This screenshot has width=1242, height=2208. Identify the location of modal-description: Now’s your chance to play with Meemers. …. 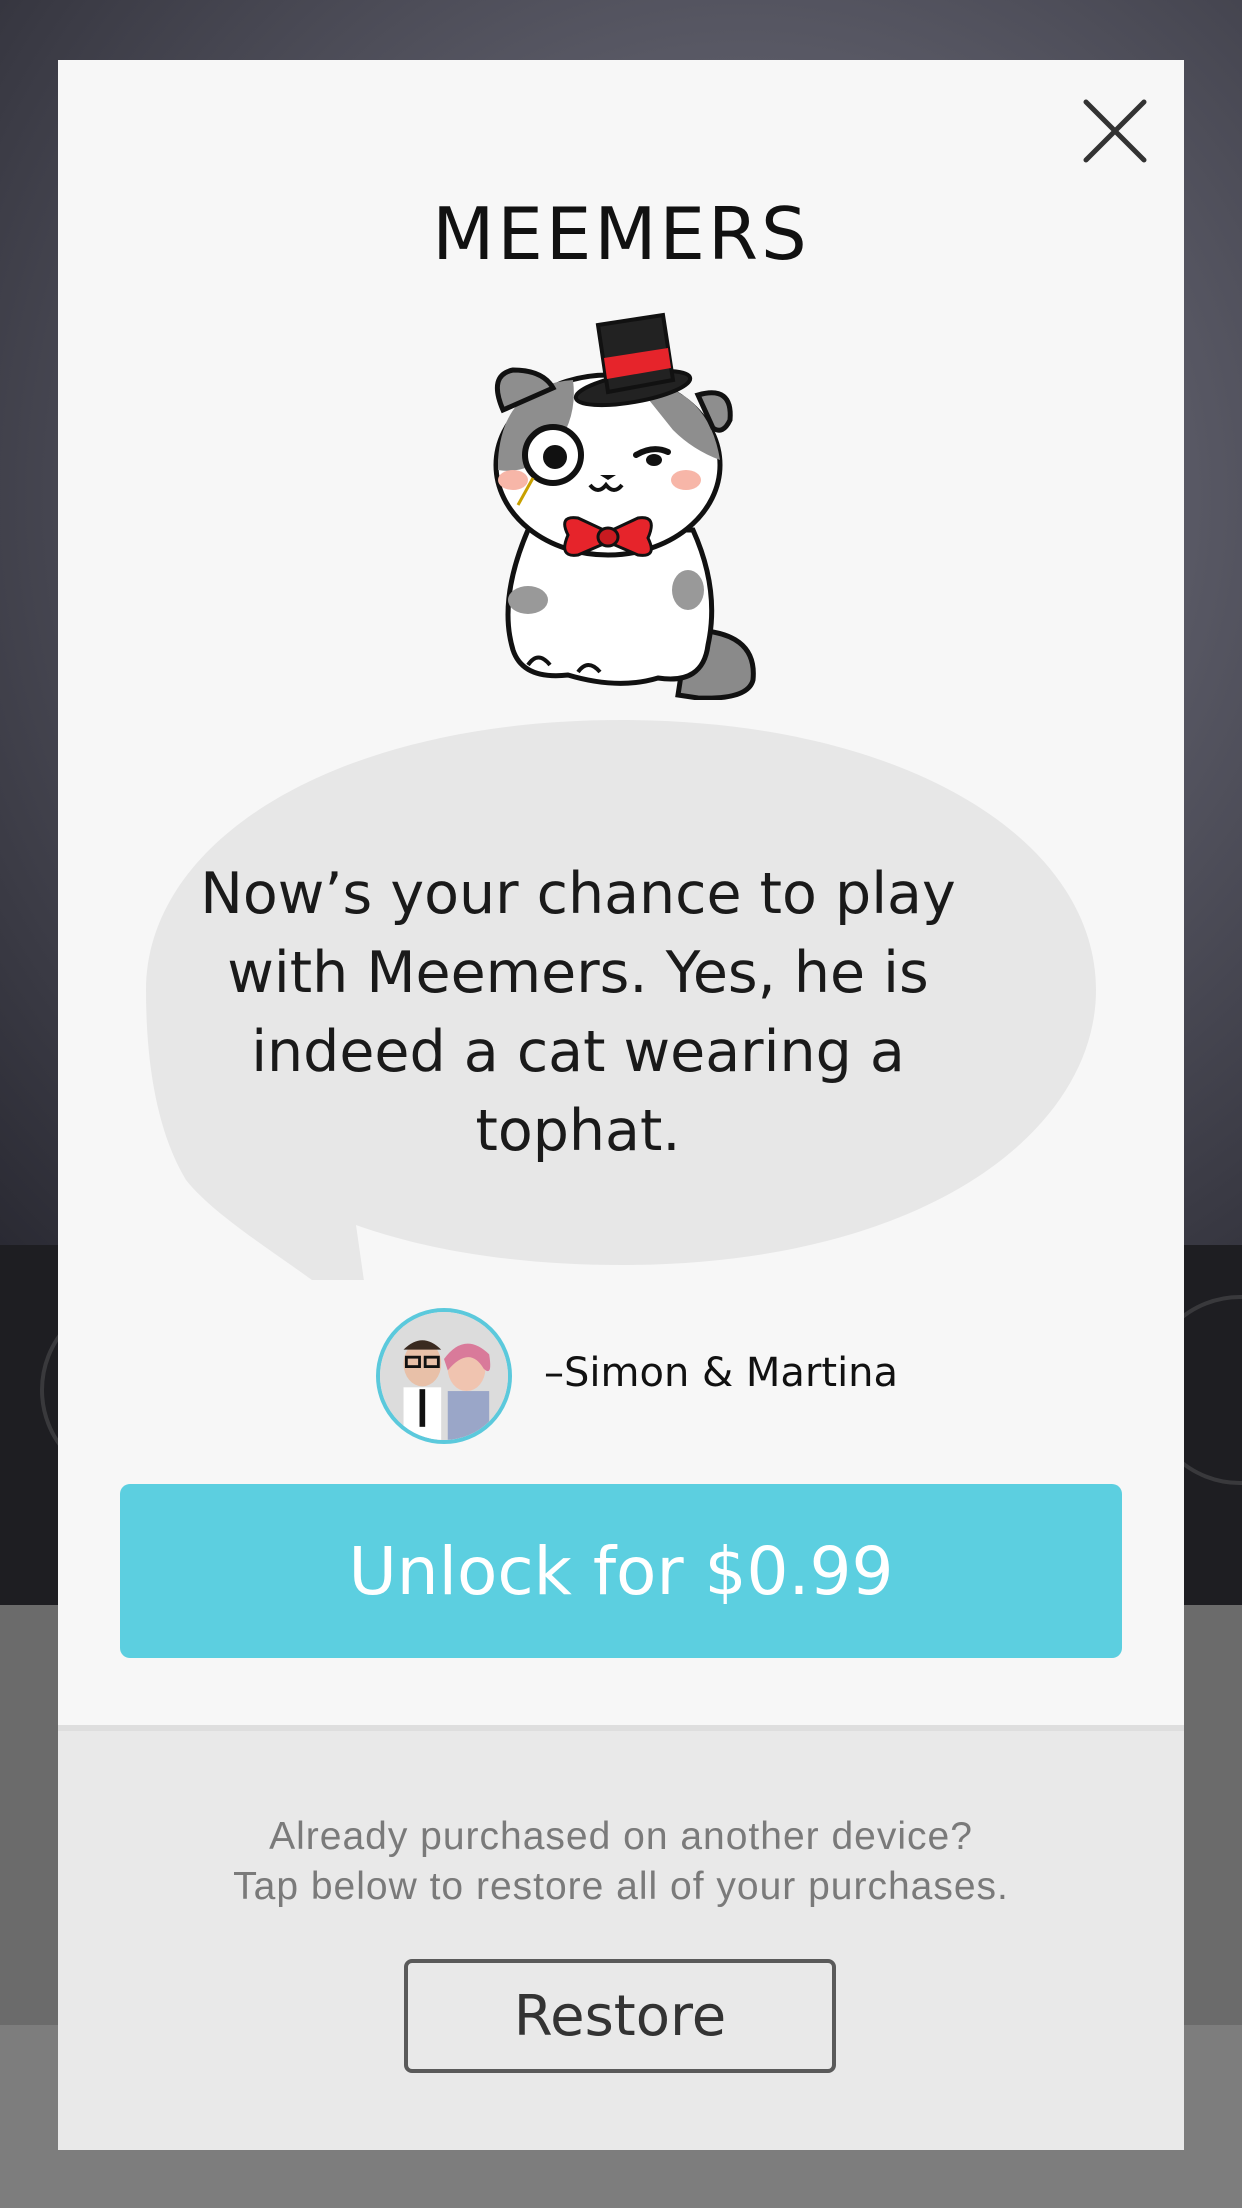
(578, 1012).